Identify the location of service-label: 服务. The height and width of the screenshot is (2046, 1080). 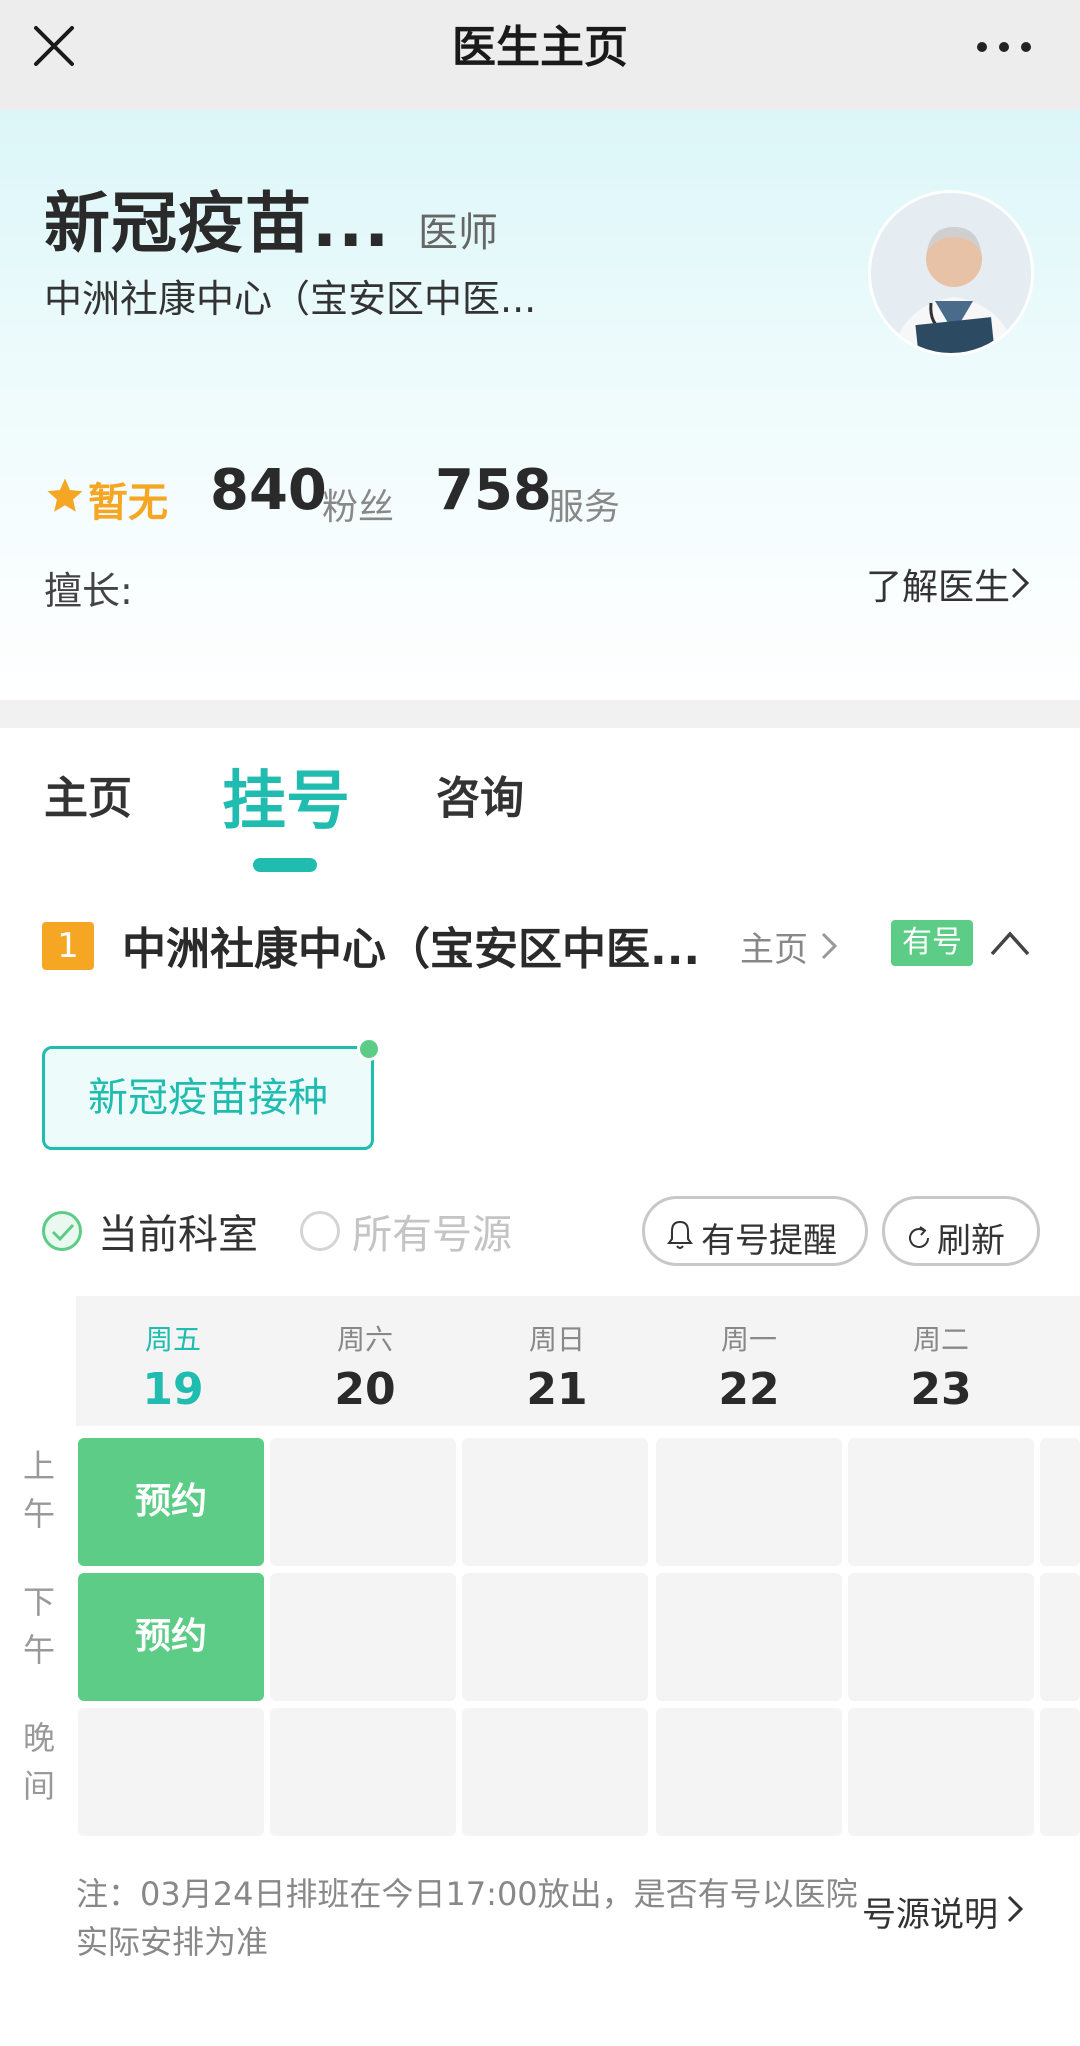
(584, 507).